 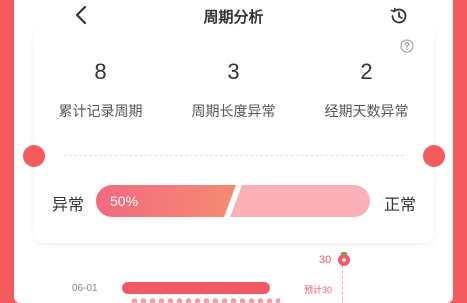 I want to click on abnormal-normal-ratio: 异常 50% 正常, so click(x=234, y=202).